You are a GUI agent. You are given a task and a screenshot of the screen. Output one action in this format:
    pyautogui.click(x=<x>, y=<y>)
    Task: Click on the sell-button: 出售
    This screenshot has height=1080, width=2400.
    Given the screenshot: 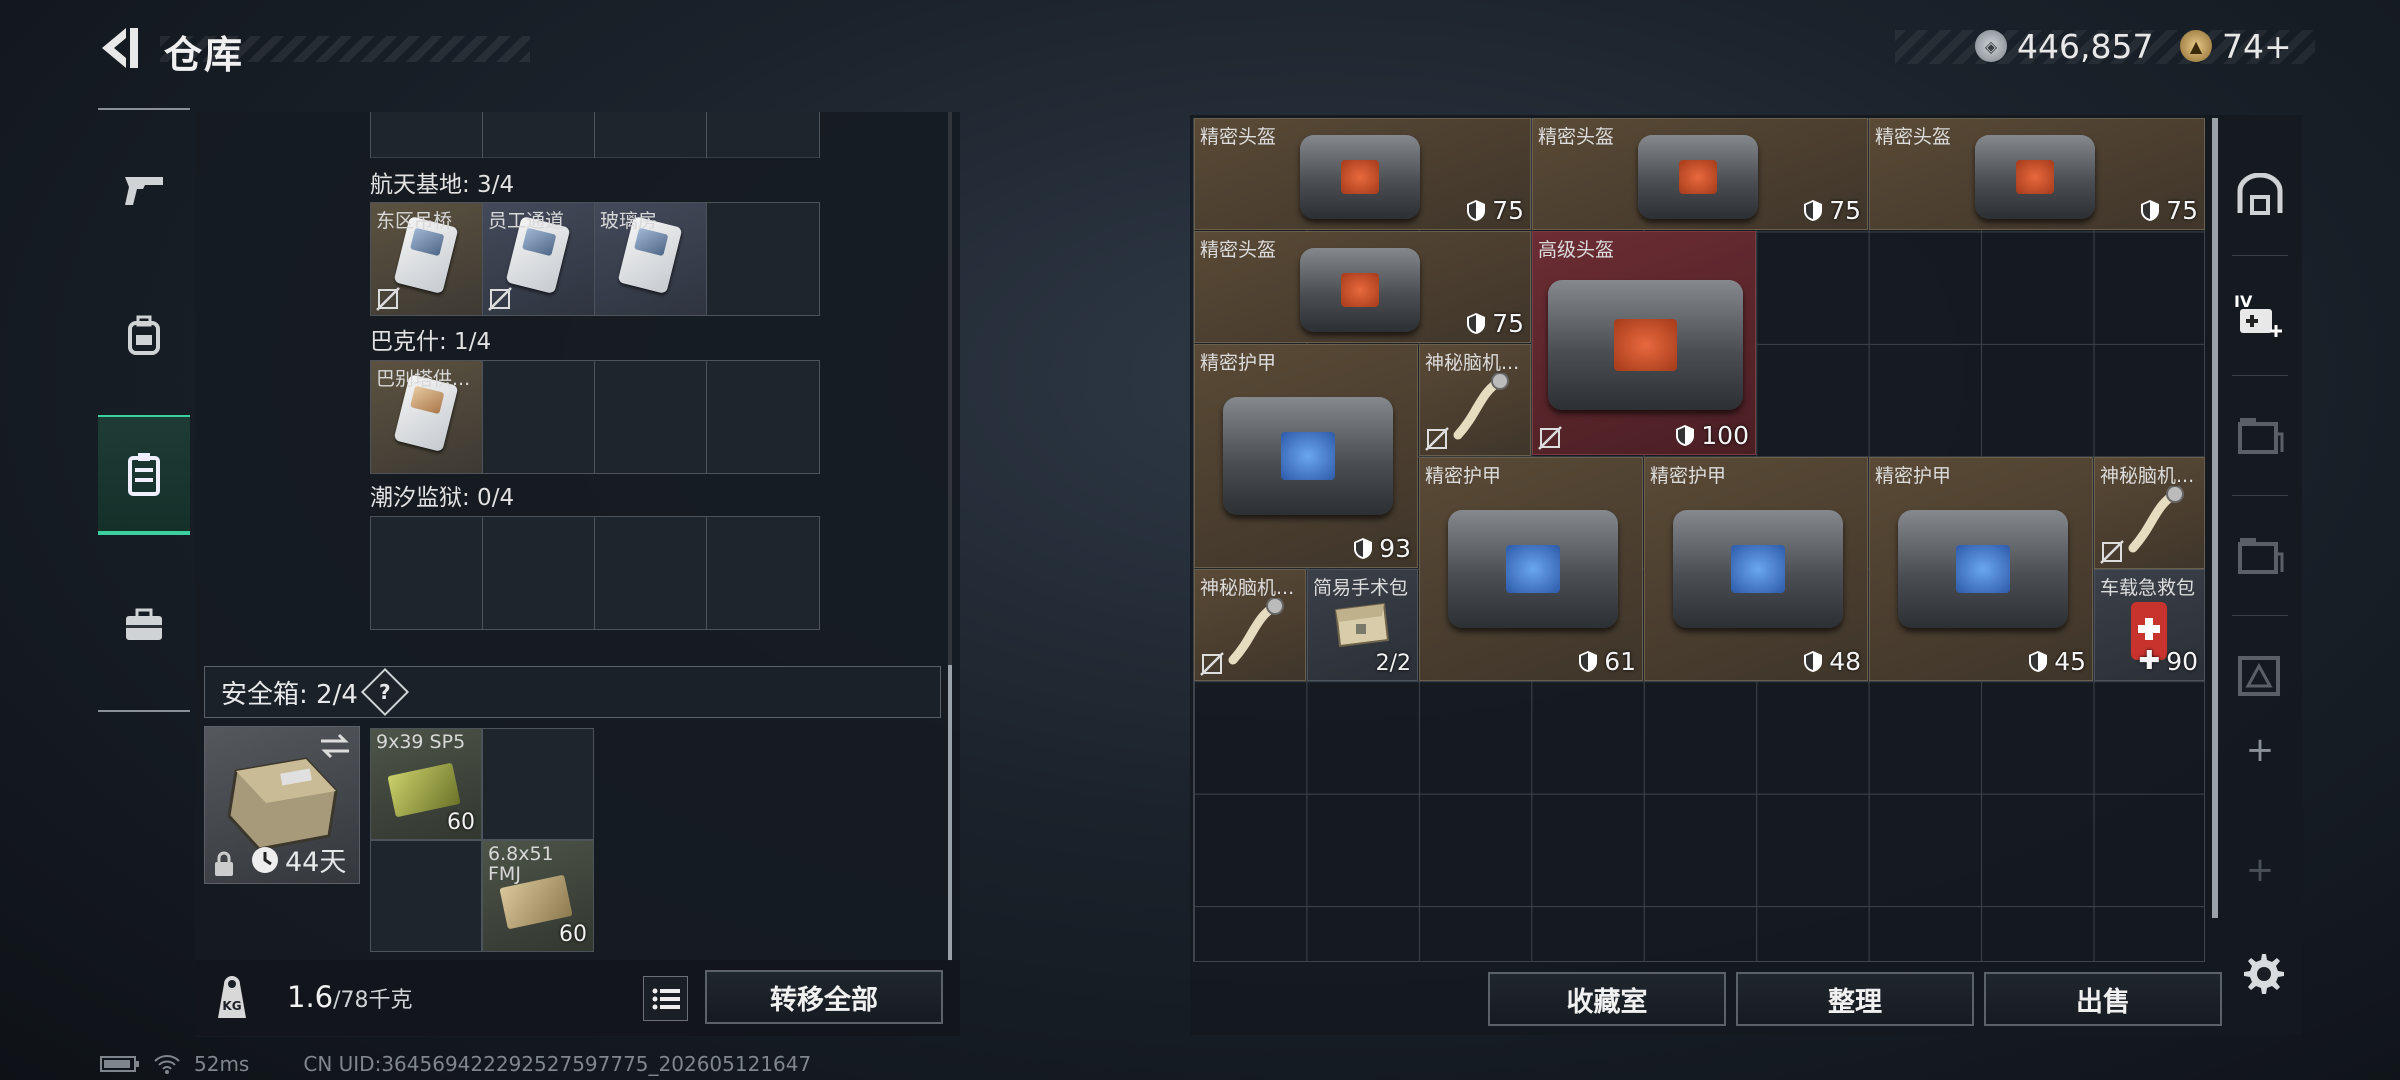 What is the action you would take?
    pyautogui.click(x=2103, y=999)
    